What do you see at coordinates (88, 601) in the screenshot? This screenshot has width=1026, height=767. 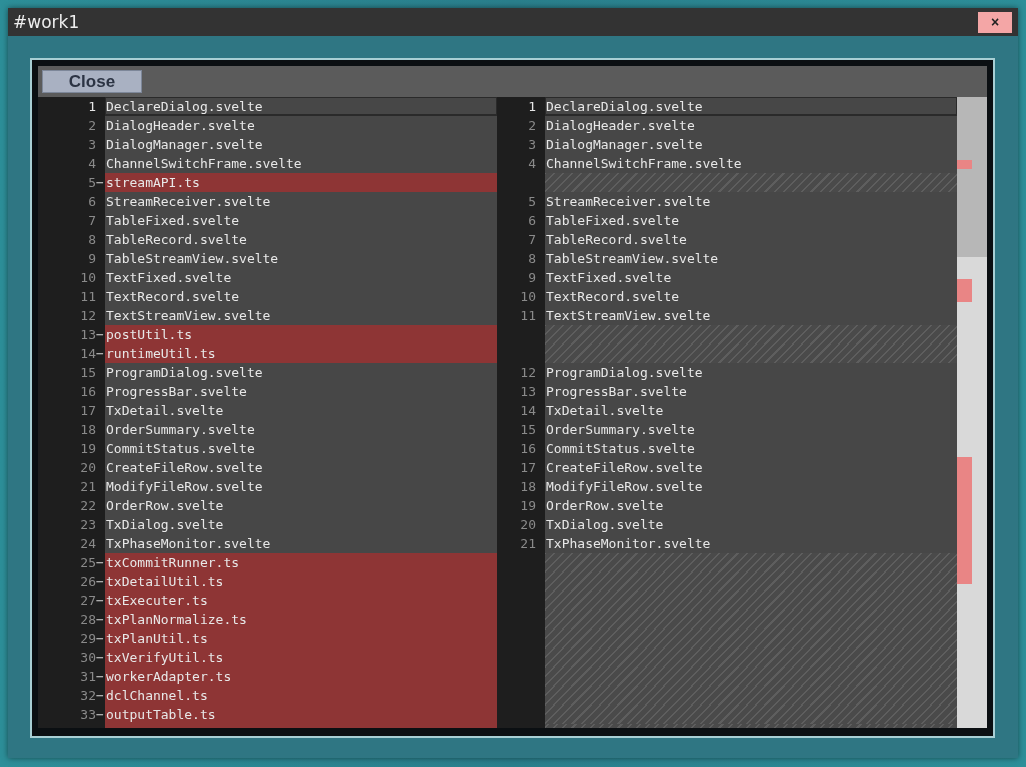 I see `line-number: 27` at bounding box center [88, 601].